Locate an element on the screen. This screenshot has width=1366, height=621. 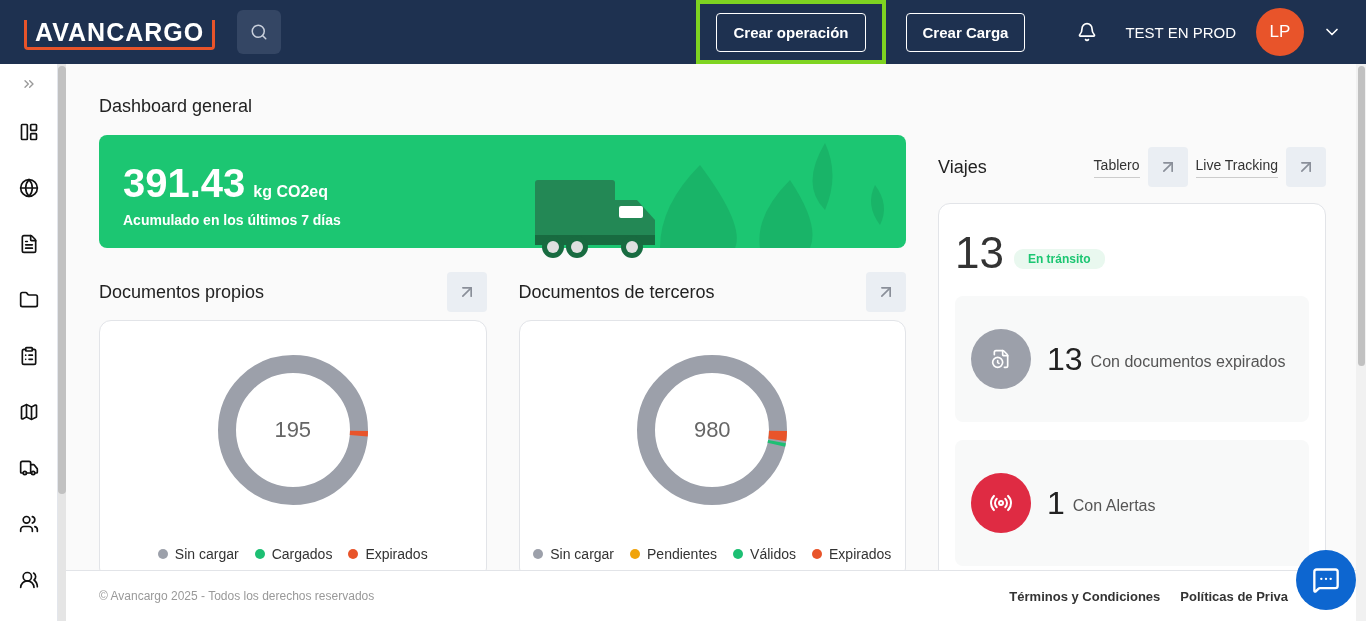
layout-icon is located at coordinates (28, 132).